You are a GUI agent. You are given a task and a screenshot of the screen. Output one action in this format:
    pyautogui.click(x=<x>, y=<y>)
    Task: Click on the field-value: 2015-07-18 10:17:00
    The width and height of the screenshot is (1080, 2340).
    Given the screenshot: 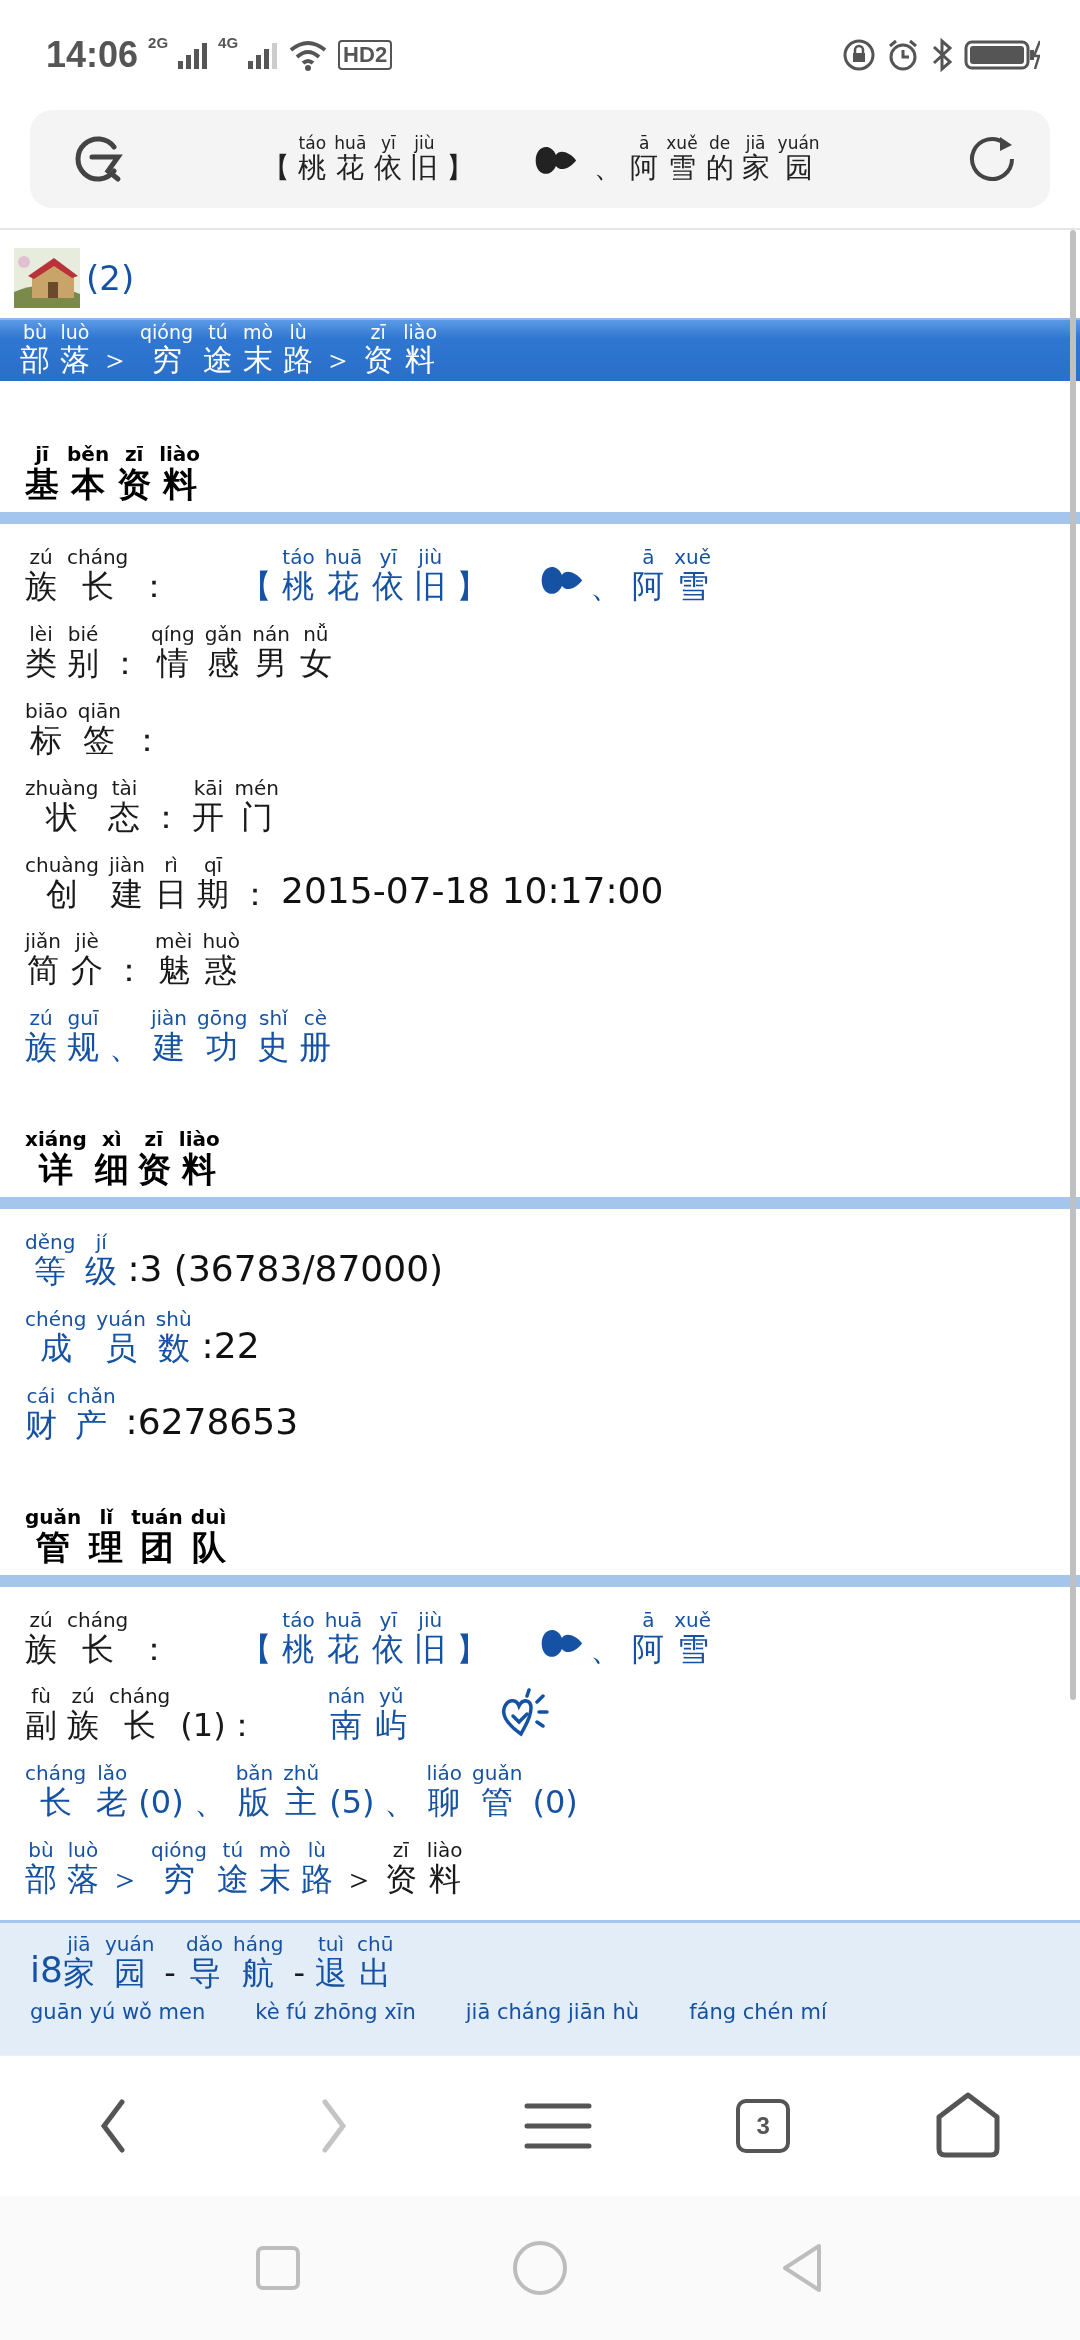 What is the action you would take?
    pyautogui.click(x=472, y=891)
    